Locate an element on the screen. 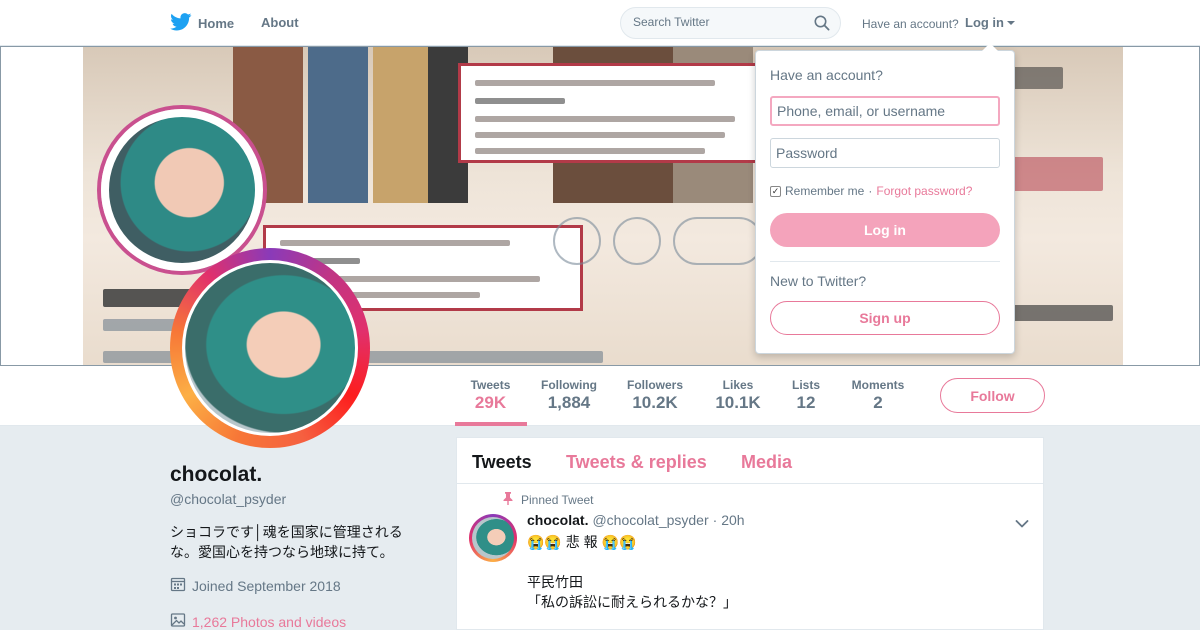  stat-value: 12 is located at coordinates (806, 402).